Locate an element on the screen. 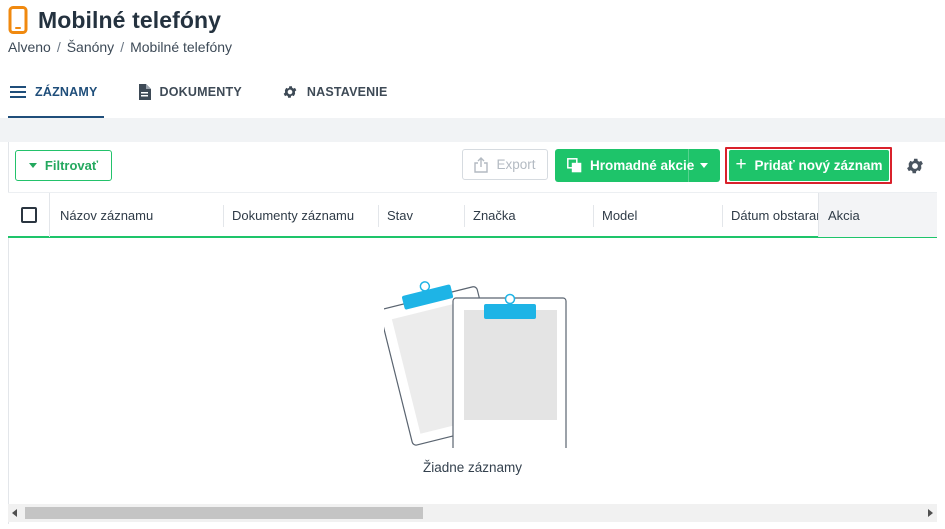  column-header-znacka: Značka is located at coordinates (528, 215).